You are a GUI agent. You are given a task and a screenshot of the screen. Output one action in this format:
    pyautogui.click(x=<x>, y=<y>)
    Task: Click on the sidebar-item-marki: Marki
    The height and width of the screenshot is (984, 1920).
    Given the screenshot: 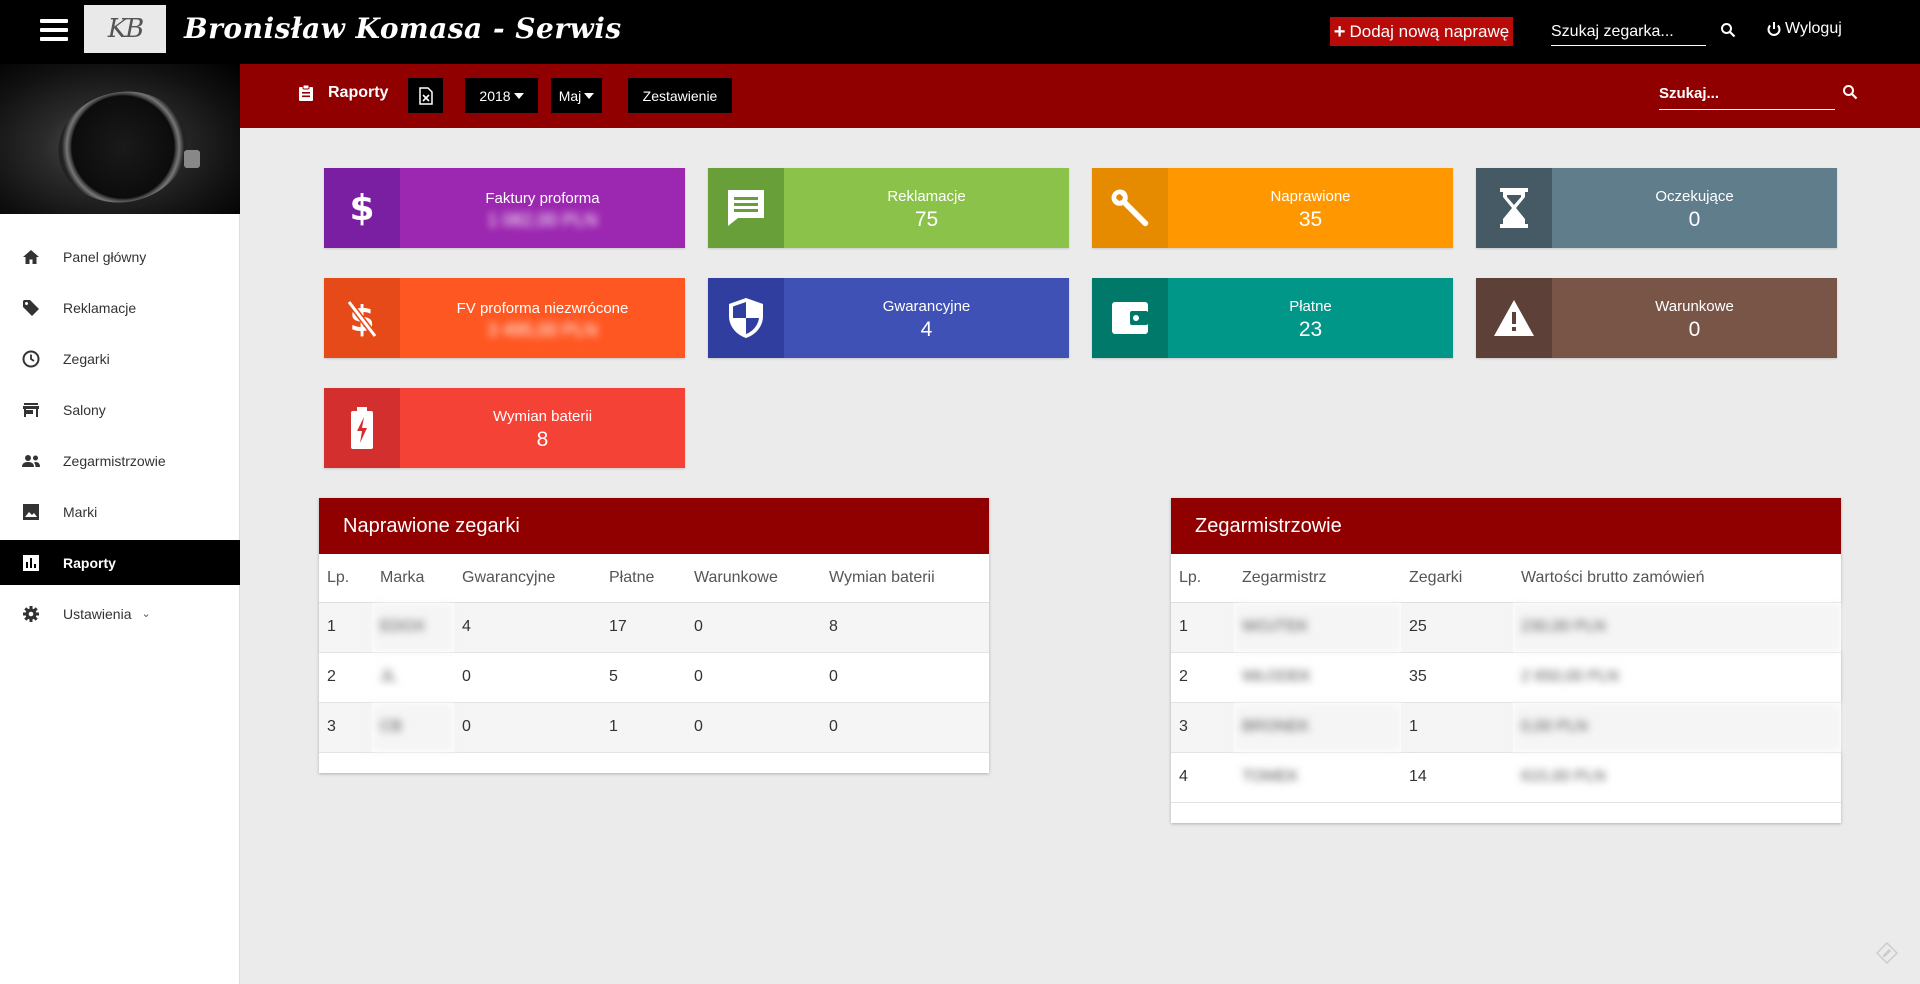 What is the action you would take?
    pyautogui.click(x=120, y=511)
    